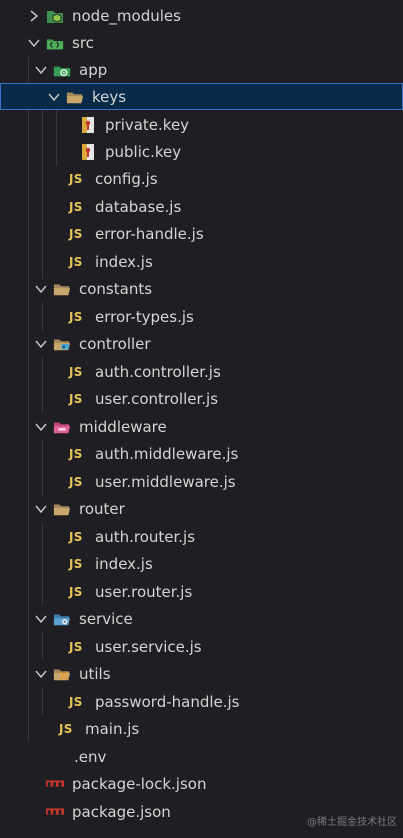 This screenshot has height=838, width=403. Describe the element at coordinates (201, 206) in the screenshot. I see `tree-item-database-js: JS database.js` at that location.